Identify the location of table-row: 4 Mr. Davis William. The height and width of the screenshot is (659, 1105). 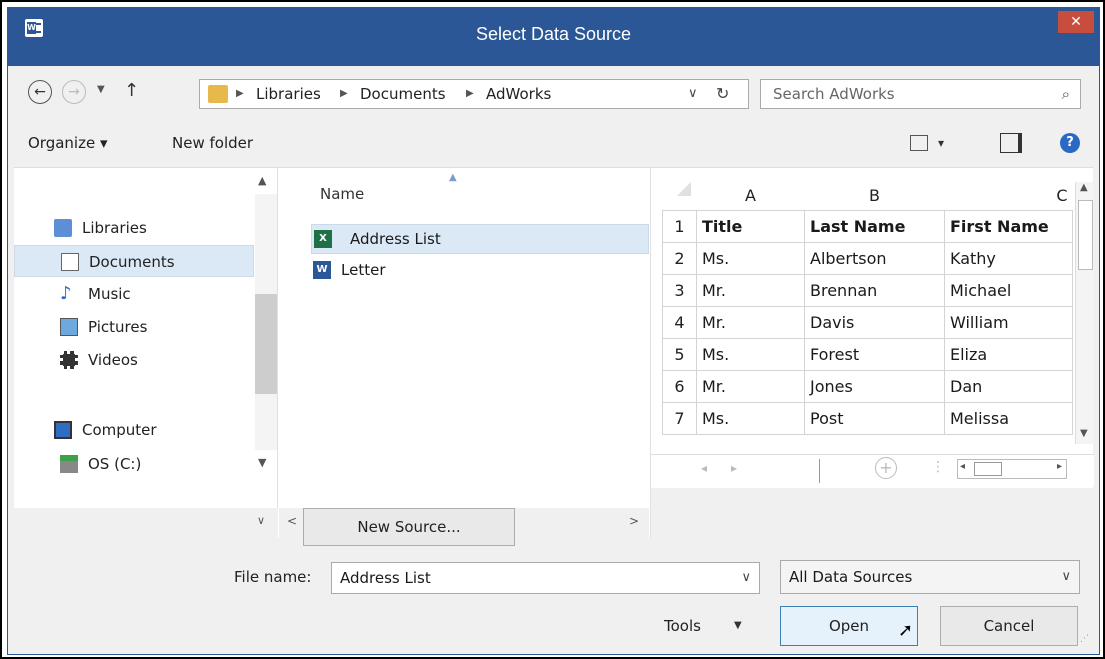
(867, 322).